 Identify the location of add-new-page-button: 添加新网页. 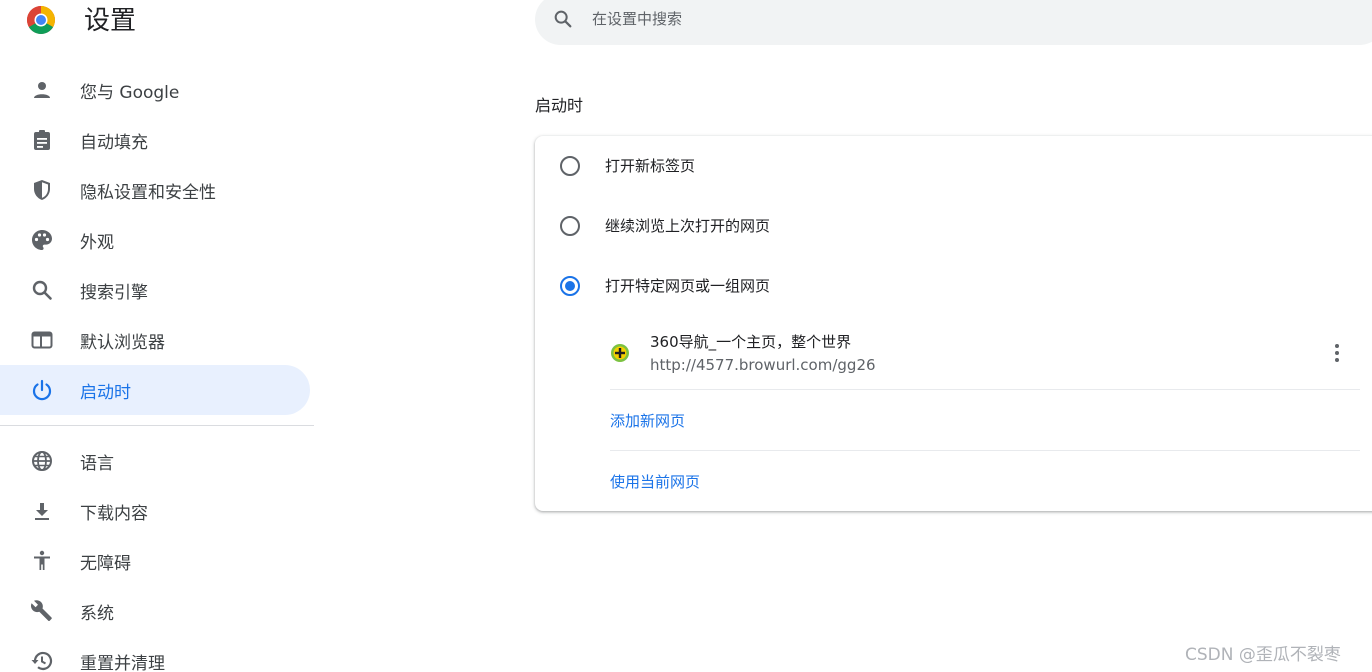
(647, 420).